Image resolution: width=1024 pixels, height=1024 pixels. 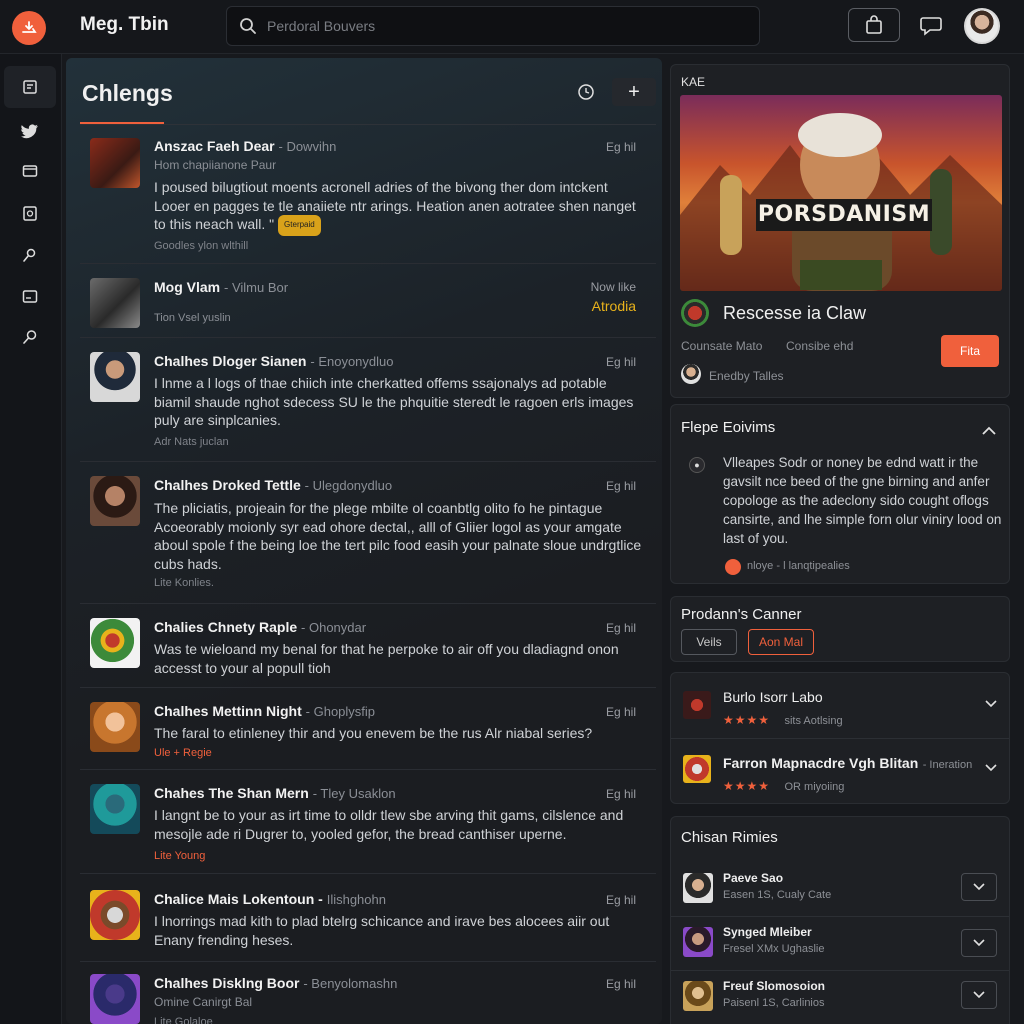 What do you see at coordinates (709, 642) in the screenshot?
I see `canner-left-button: Veils` at bounding box center [709, 642].